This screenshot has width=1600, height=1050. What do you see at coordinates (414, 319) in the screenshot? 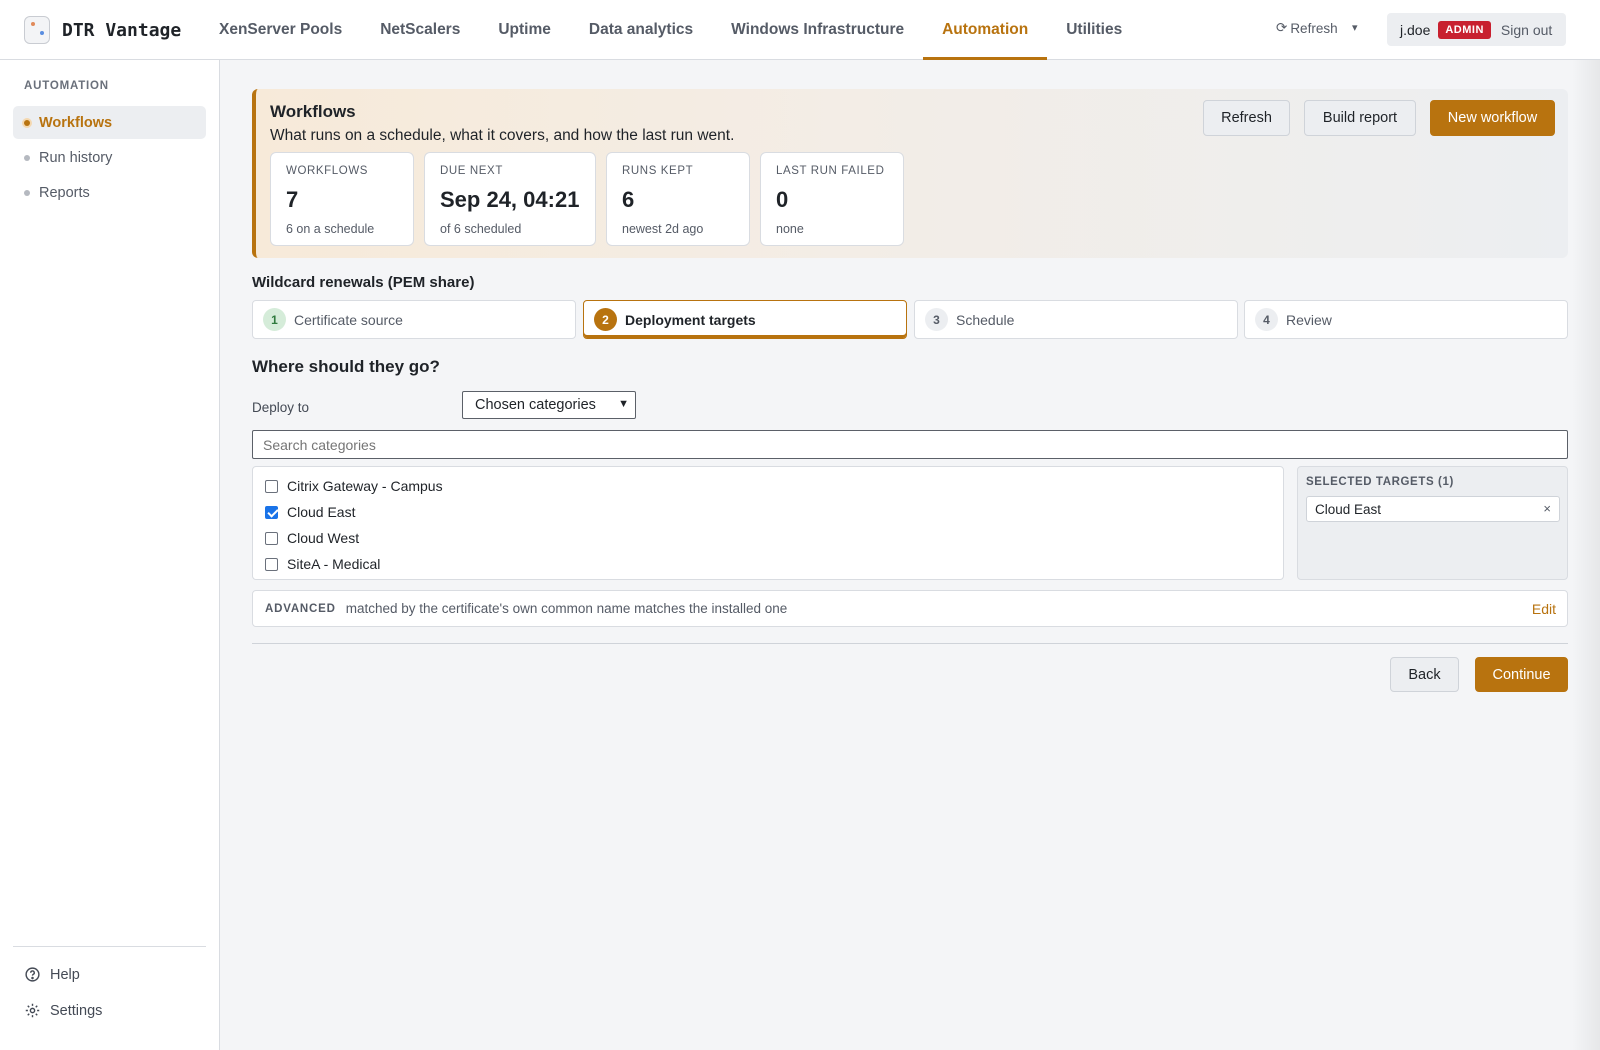
I see `step-certificate-source: 1 Certificate source` at bounding box center [414, 319].